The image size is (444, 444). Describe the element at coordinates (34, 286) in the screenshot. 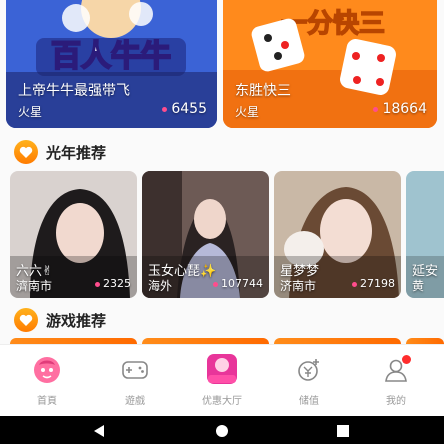

I see `streamer-city: 濟南市` at that location.